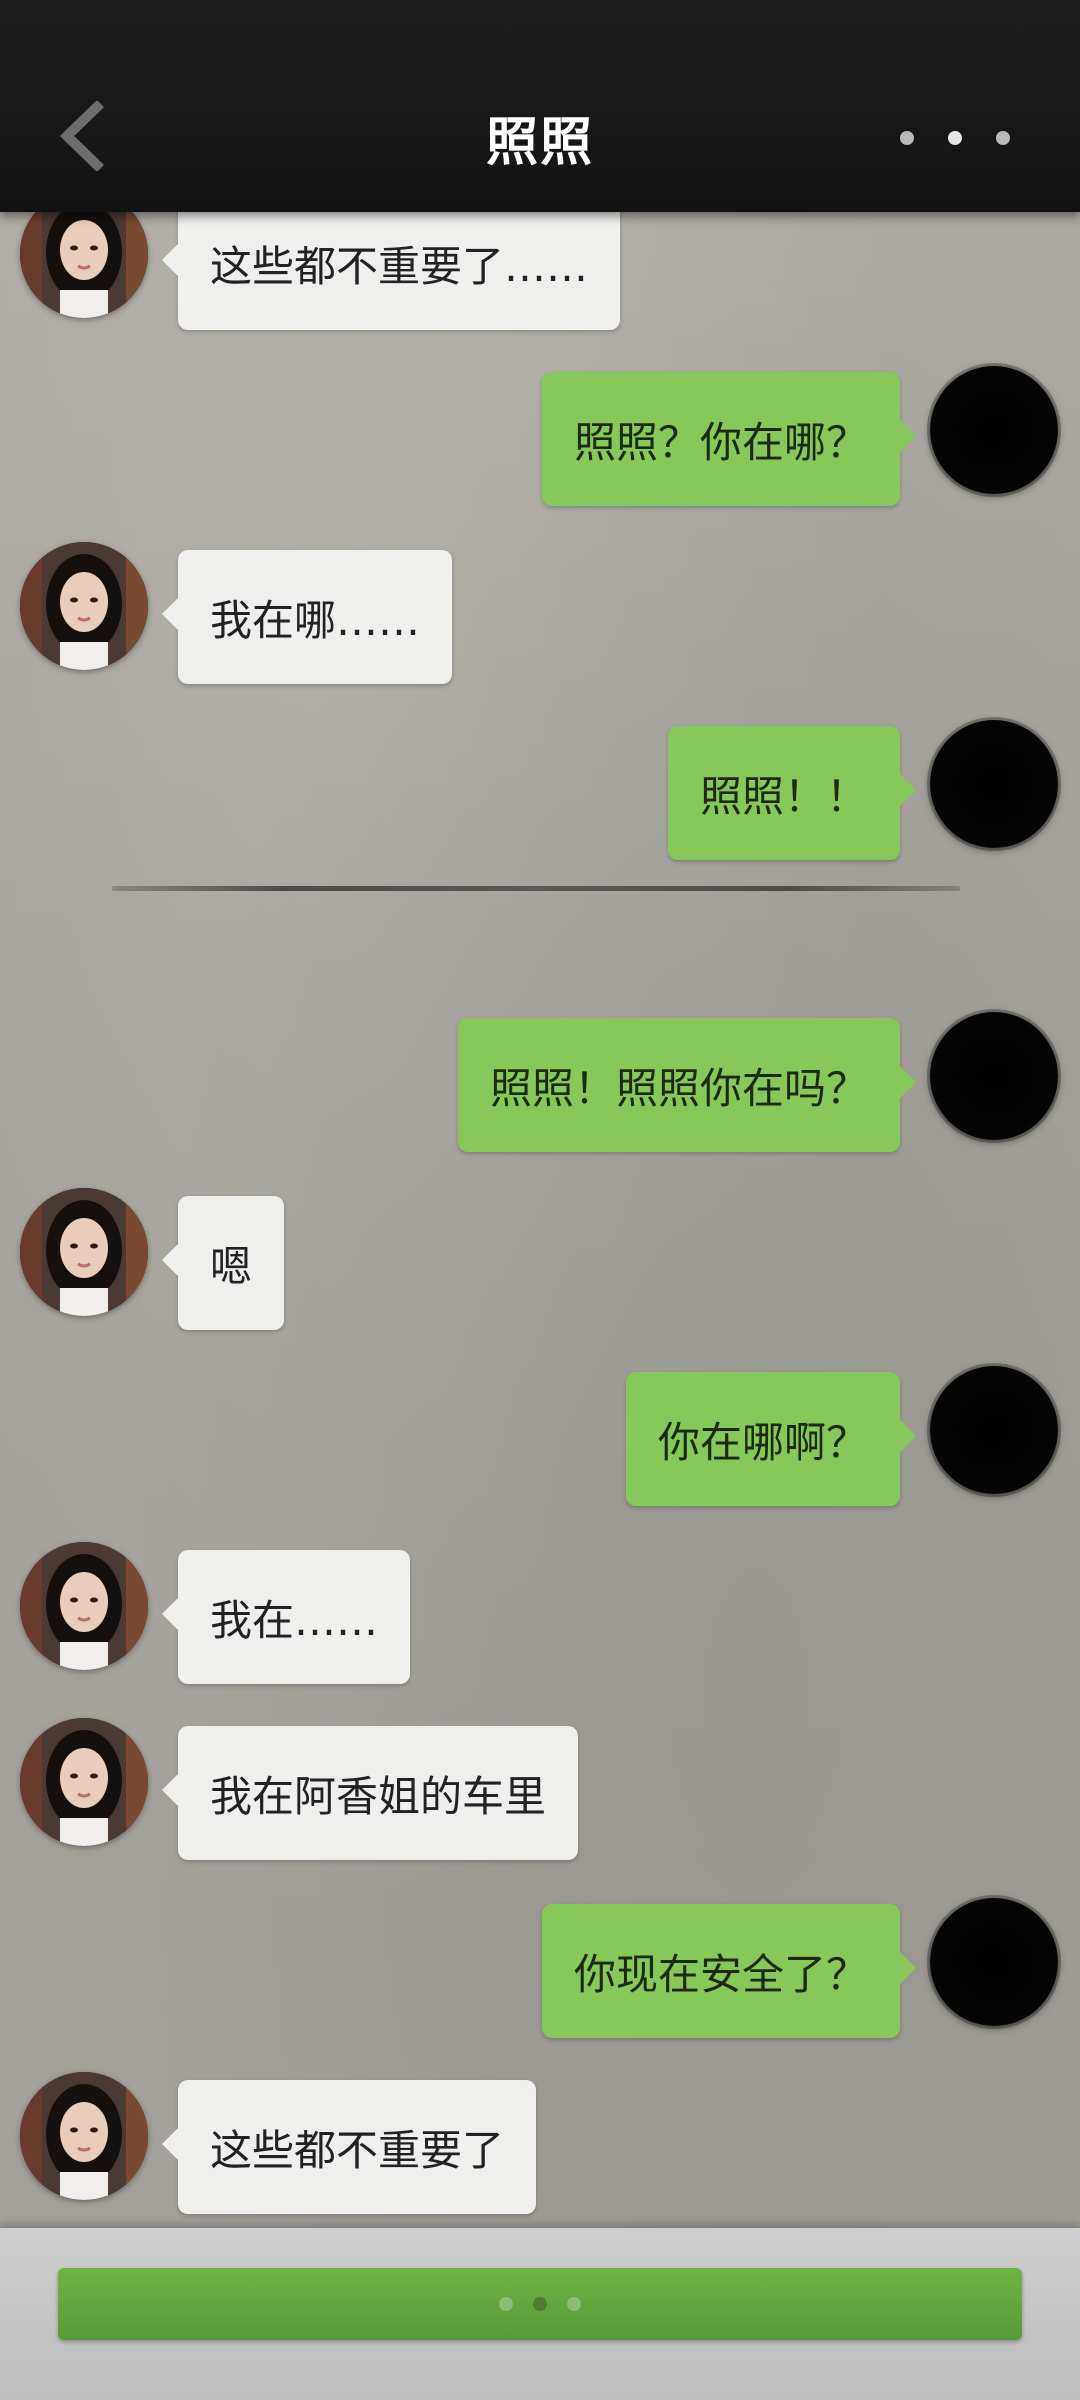 This screenshot has width=1080, height=2400. Describe the element at coordinates (907, 138) in the screenshot. I see `more-dots-icon` at that location.